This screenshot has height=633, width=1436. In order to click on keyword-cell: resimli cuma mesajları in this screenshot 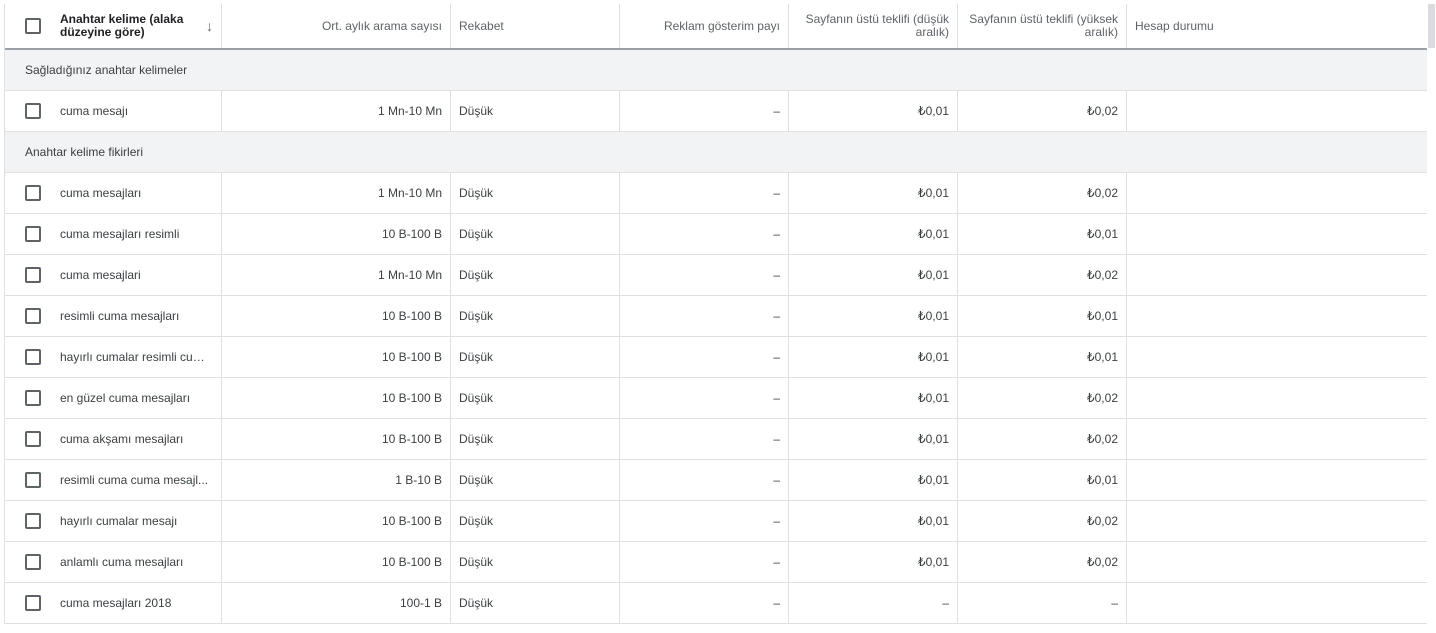, I will do `click(137, 316)`.